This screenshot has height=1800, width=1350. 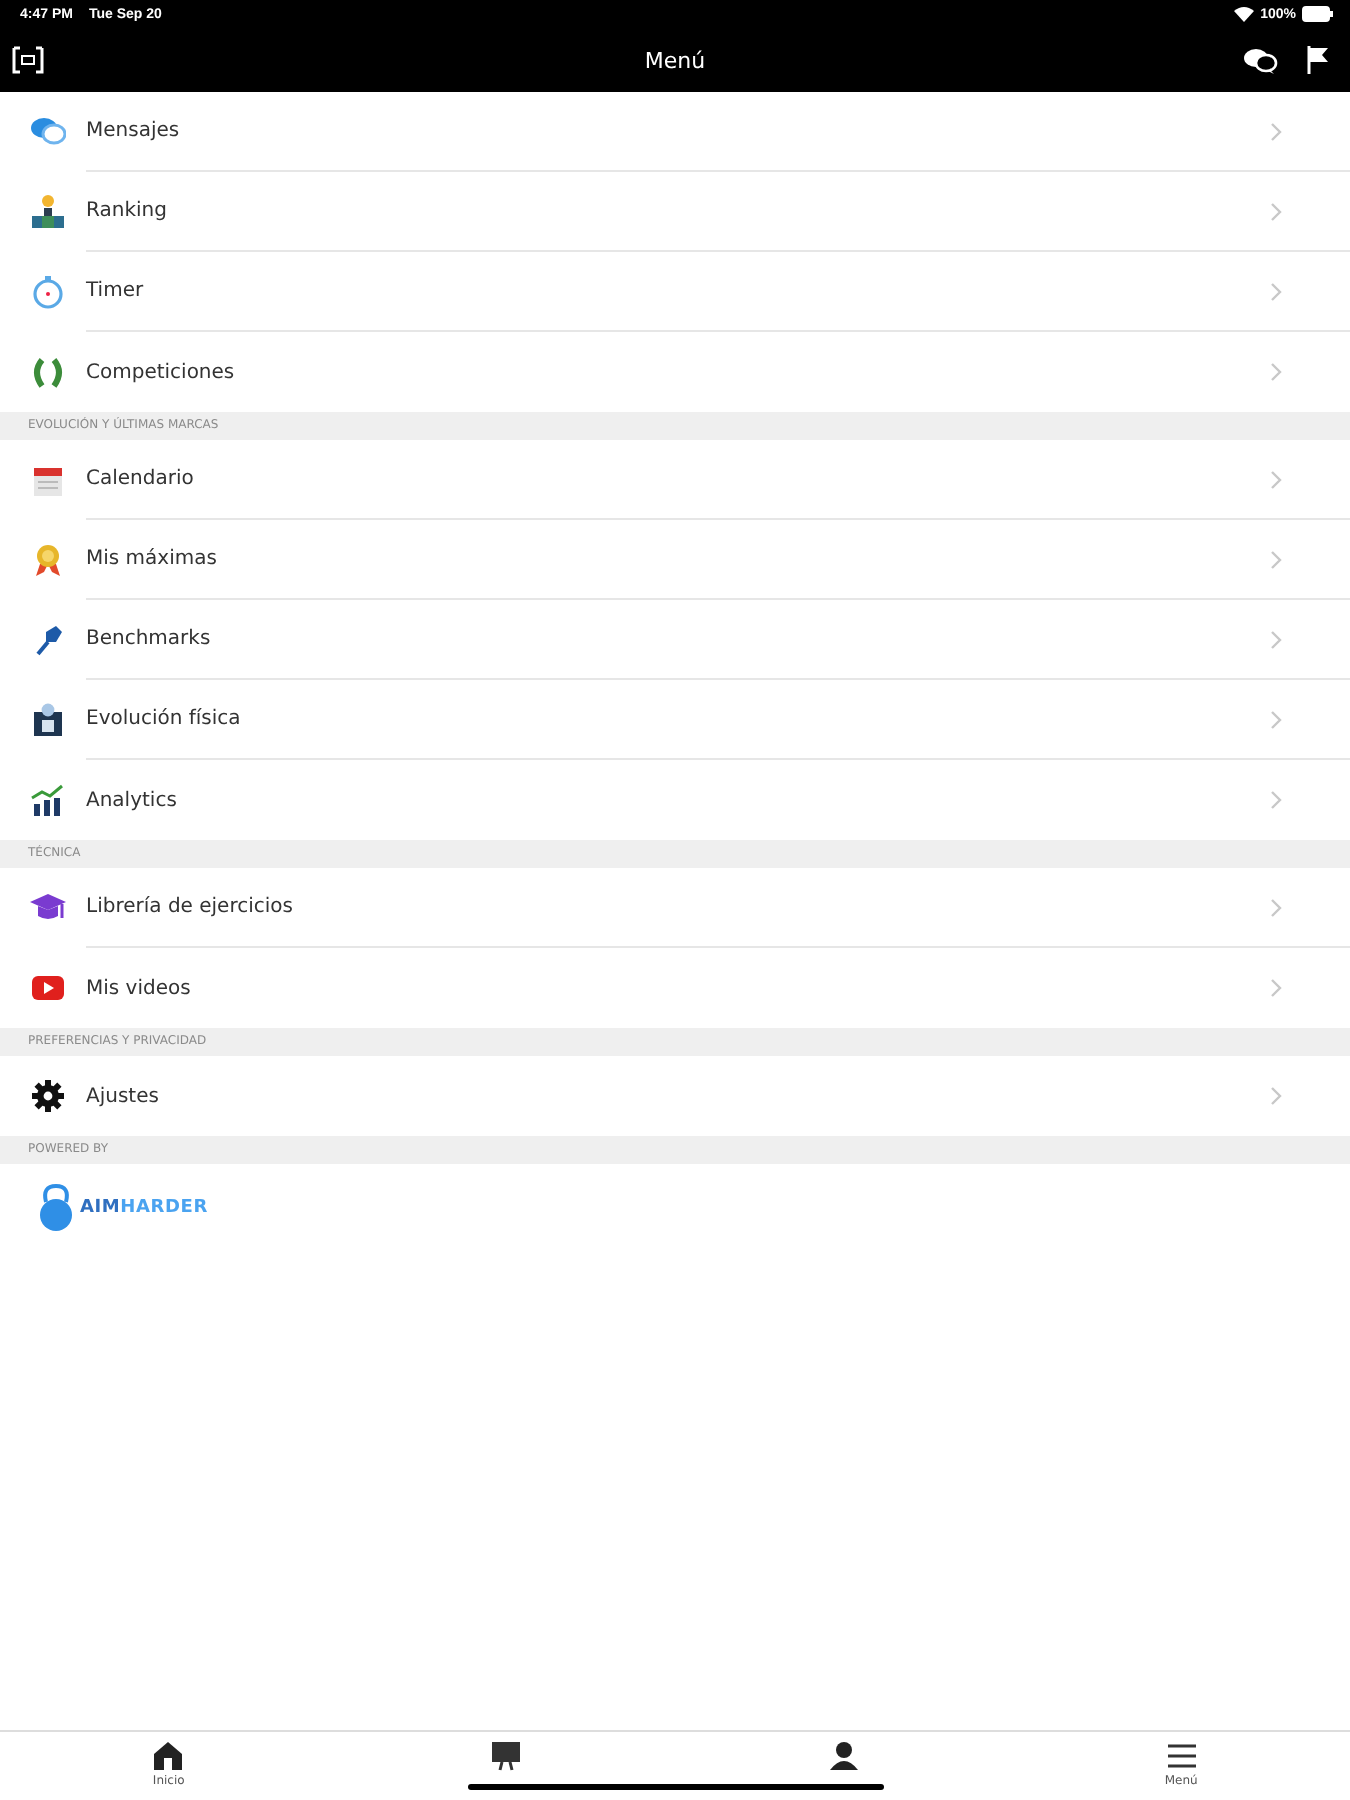 I want to click on battery-icon, so click(x=1318, y=14).